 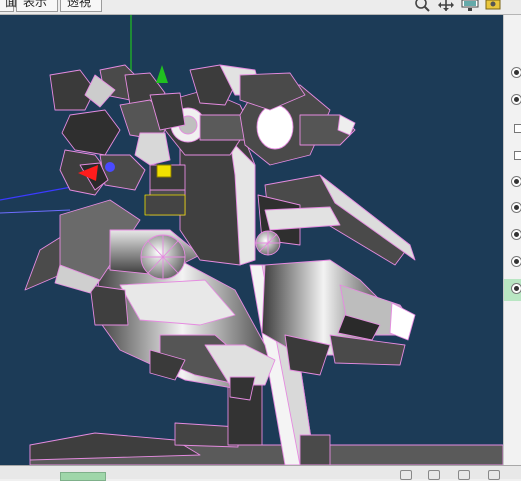 What do you see at coordinates (81, 6) in the screenshot?
I see `tab-perspective: 透視` at bounding box center [81, 6].